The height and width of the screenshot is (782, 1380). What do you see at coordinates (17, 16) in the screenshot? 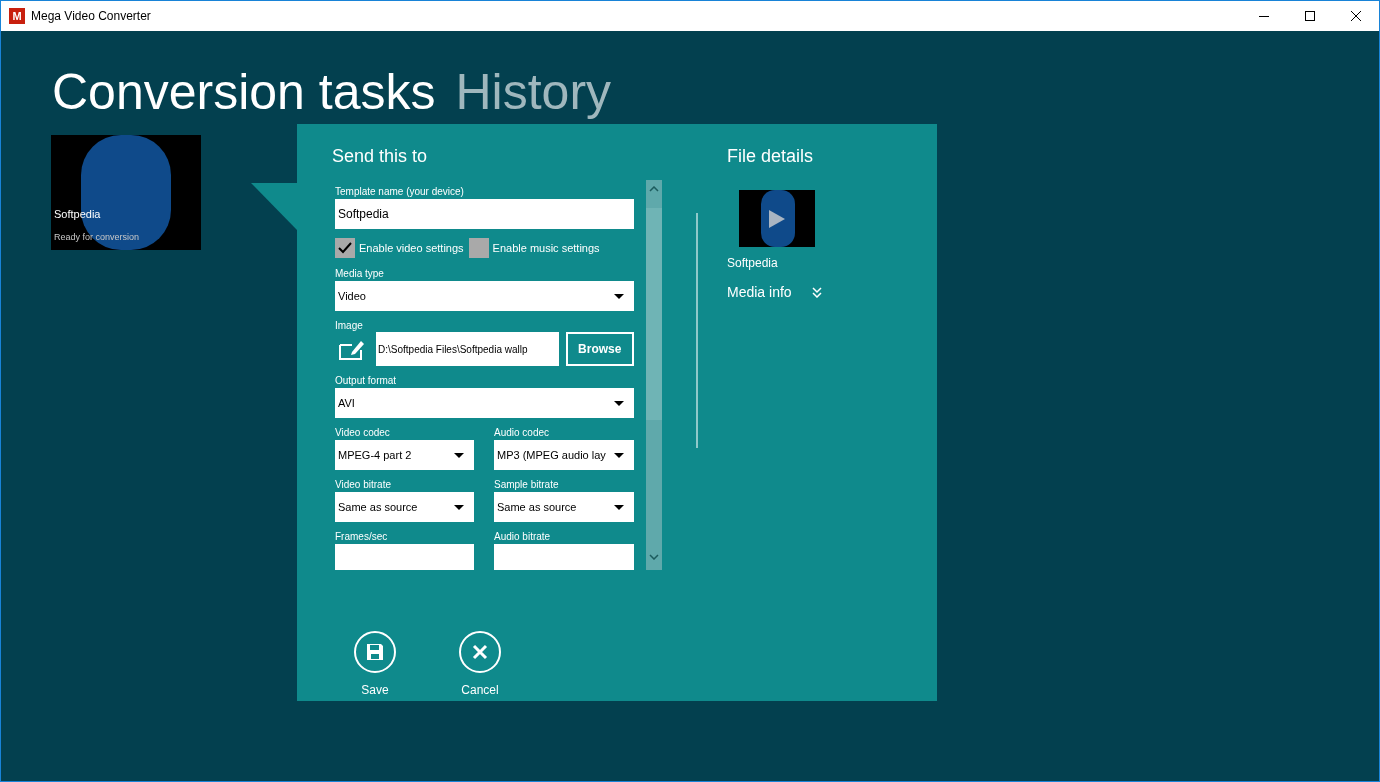
I see `app-logo: M` at bounding box center [17, 16].